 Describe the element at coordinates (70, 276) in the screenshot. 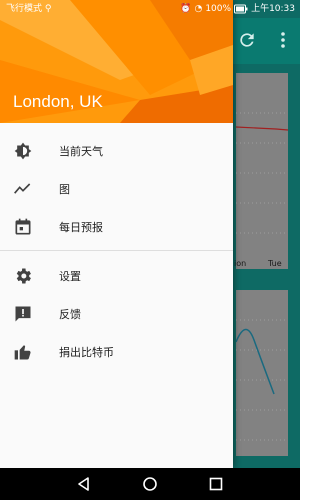

I see `menu-item-label: 设置` at that location.